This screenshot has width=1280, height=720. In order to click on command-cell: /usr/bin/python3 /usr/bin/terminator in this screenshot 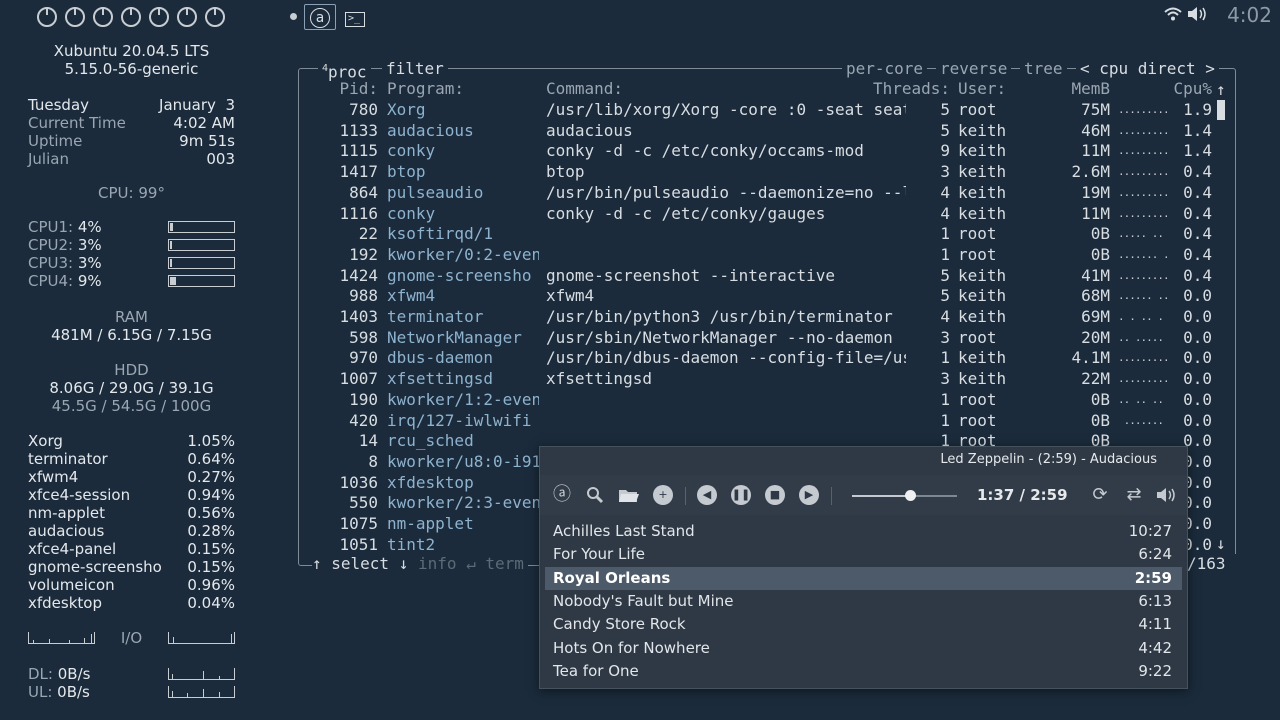, I will do `click(719, 316)`.